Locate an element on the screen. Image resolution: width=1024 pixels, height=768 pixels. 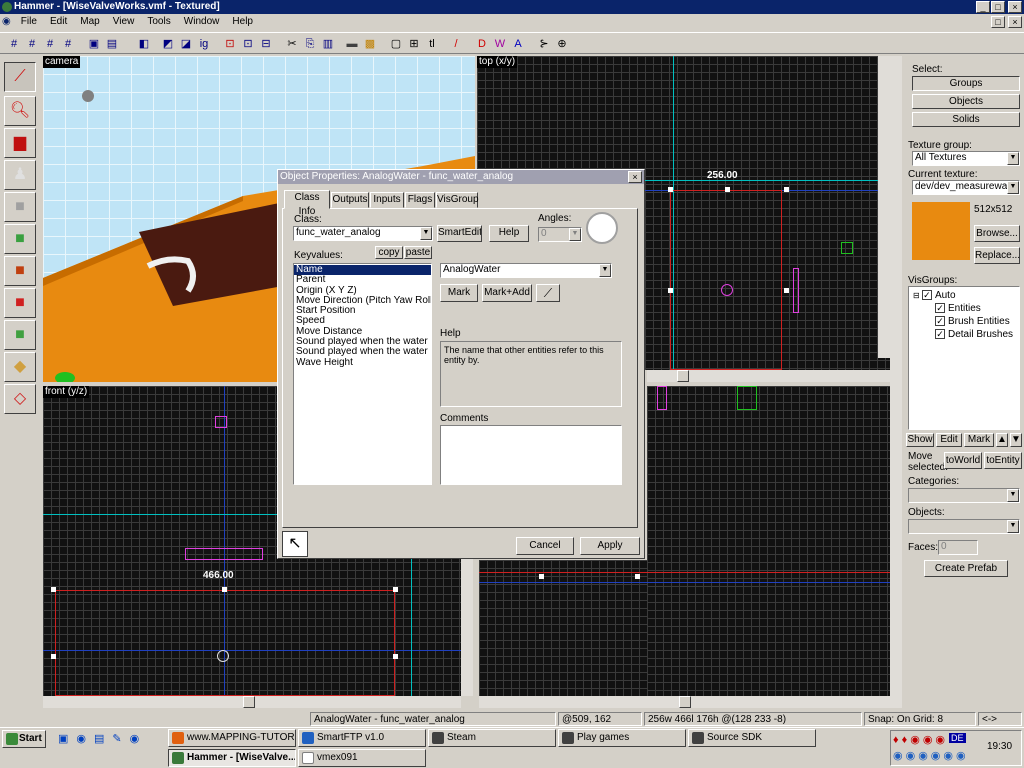
keyvalue-item: Origin (X Y Z) is located at coordinates (362, 291).